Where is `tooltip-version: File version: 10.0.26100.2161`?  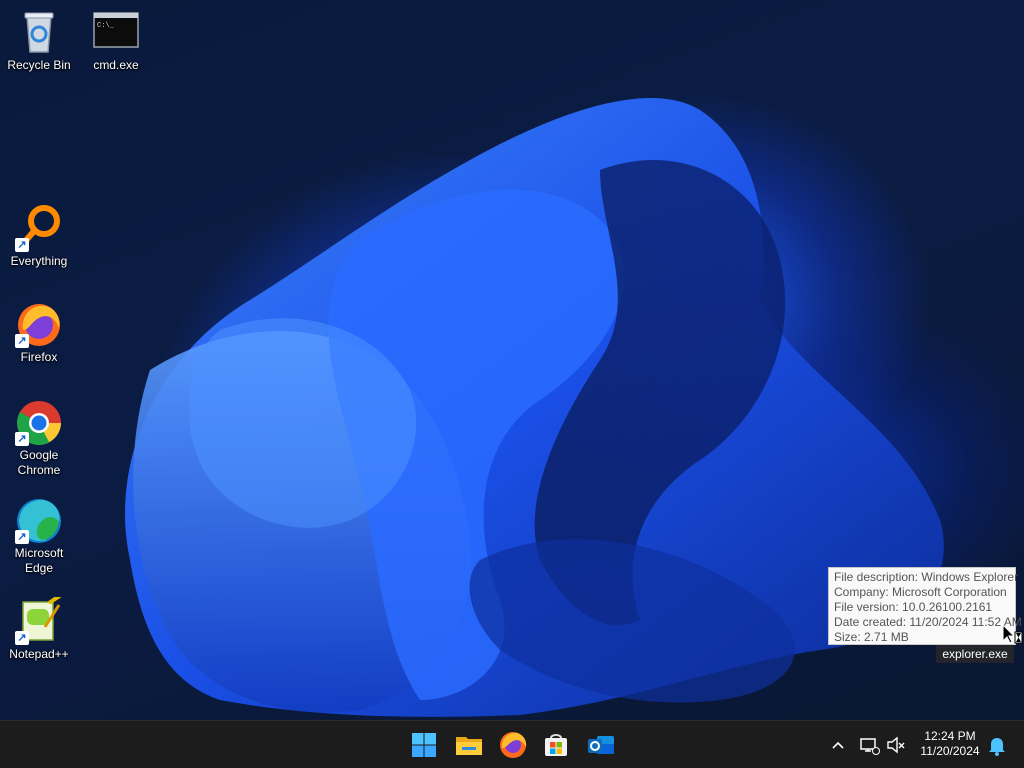 tooltip-version: File version: 10.0.26100.2161 is located at coordinates (913, 607).